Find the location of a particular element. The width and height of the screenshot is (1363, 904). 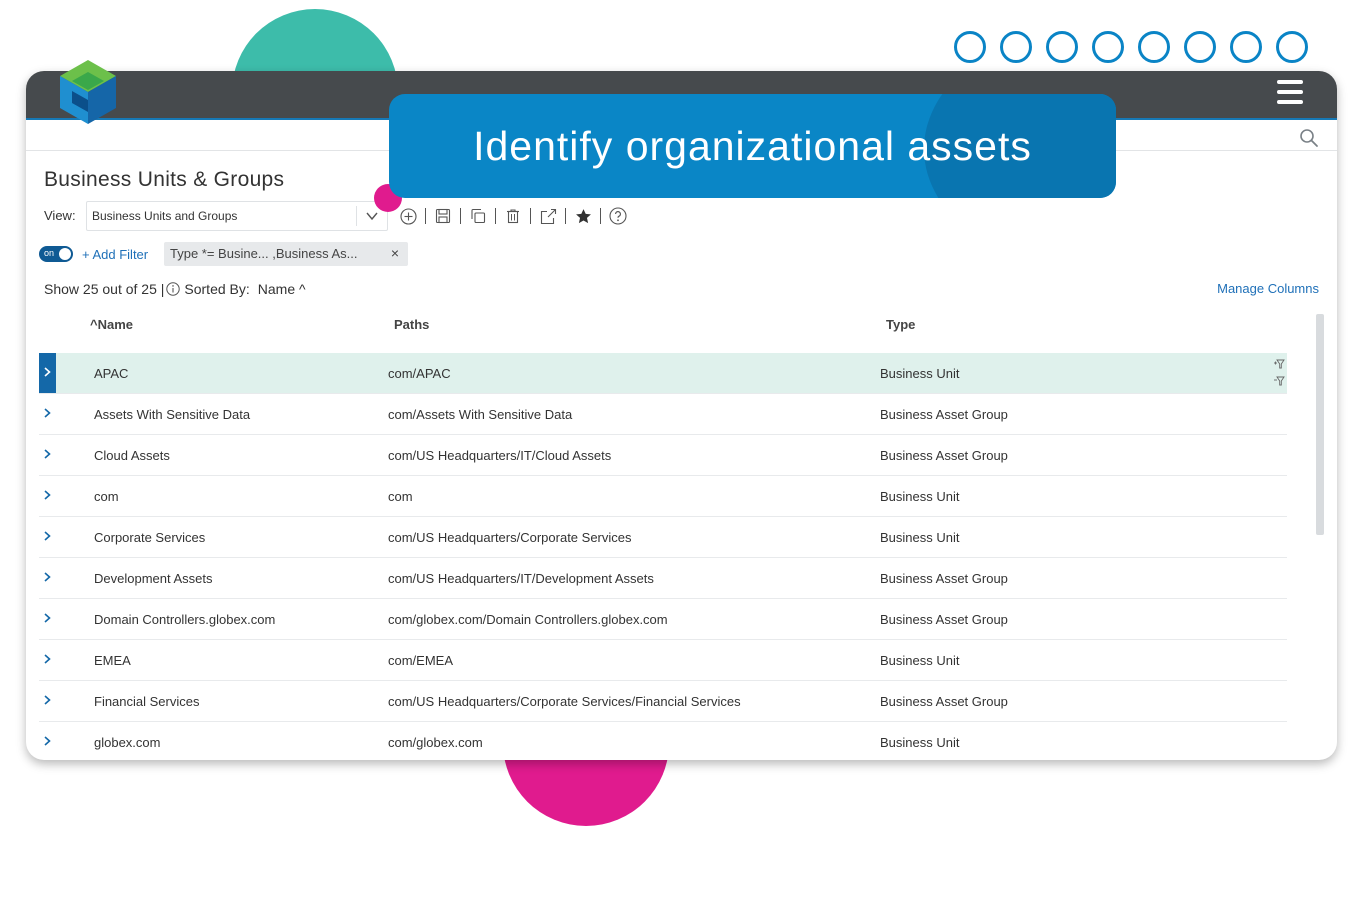

star-icon is located at coordinates (583, 216).